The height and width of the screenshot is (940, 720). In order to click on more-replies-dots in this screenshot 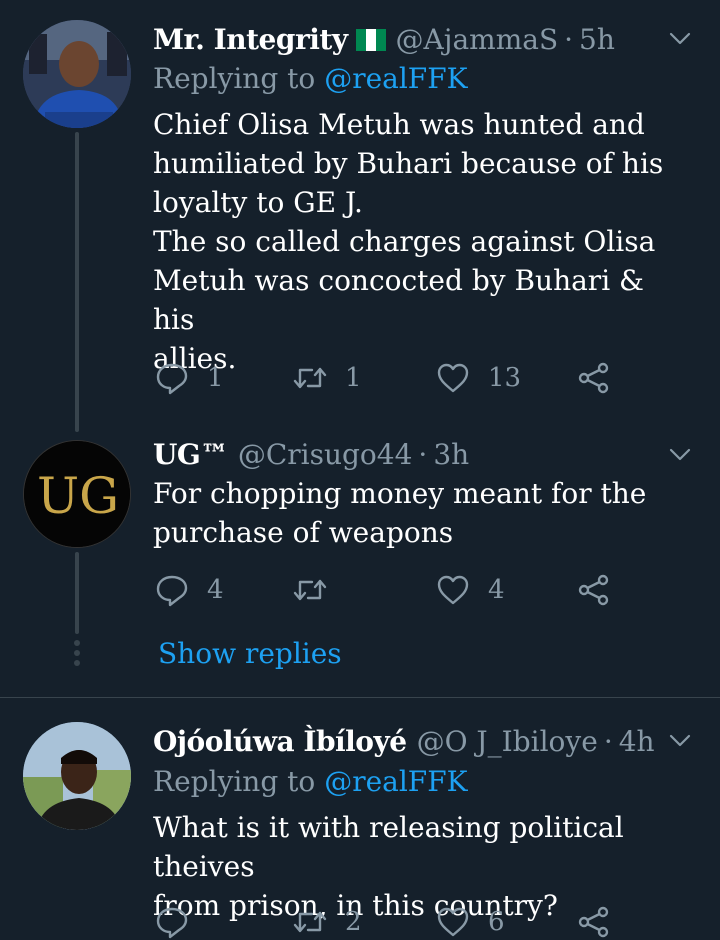, I will do `click(77, 655)`.